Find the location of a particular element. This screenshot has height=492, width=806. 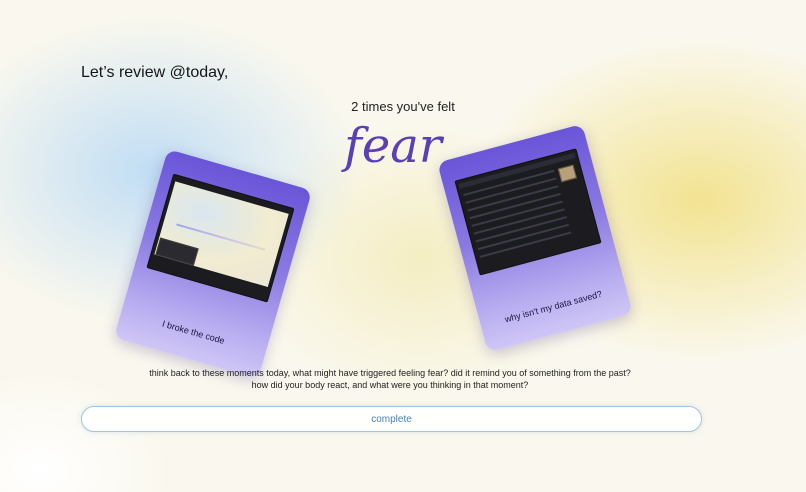

complete-button: complete is located at coordinates (391, 419).